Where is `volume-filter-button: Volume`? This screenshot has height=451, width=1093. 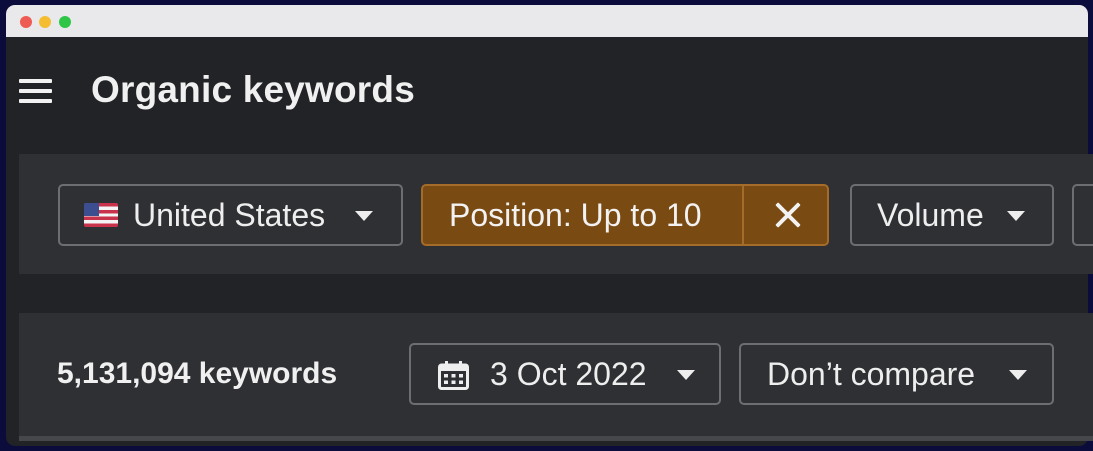 volume-filter-button: Volume is located at coordinates (952, 215).